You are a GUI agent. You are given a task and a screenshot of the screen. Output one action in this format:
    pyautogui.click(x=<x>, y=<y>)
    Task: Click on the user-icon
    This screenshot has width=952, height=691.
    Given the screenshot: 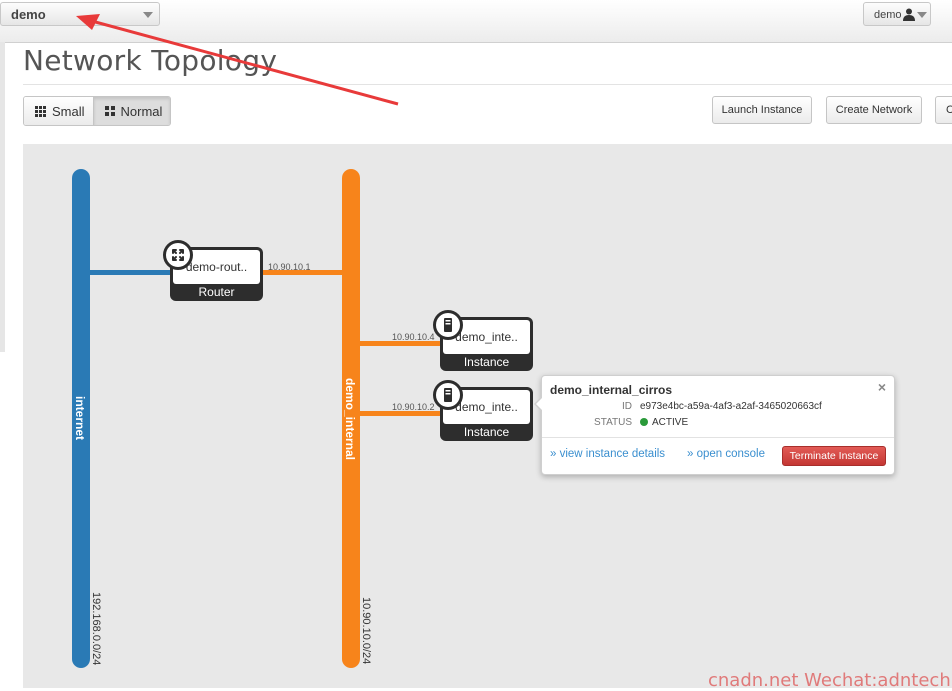 What is the action you would take?
    pyautogui.click(x=909, y=14)
    